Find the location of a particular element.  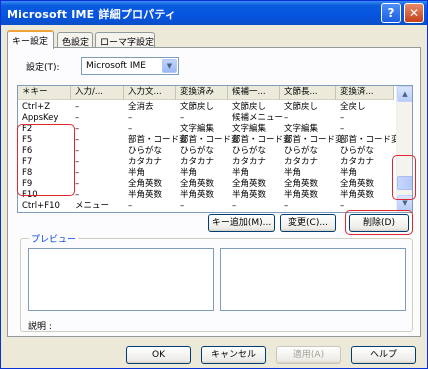

cell-candidates: ひらがな is located at coordinates (249, 151).